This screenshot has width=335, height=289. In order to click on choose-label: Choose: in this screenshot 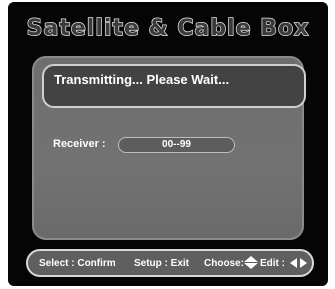, I will do `click(224, 263)`.